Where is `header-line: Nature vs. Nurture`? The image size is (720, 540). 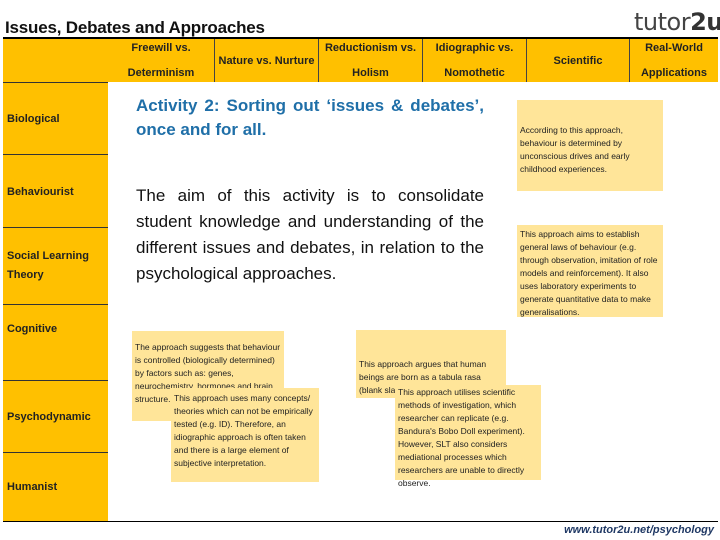
header-line: Nature vs. Nurture is located at coordinates (266, 60).